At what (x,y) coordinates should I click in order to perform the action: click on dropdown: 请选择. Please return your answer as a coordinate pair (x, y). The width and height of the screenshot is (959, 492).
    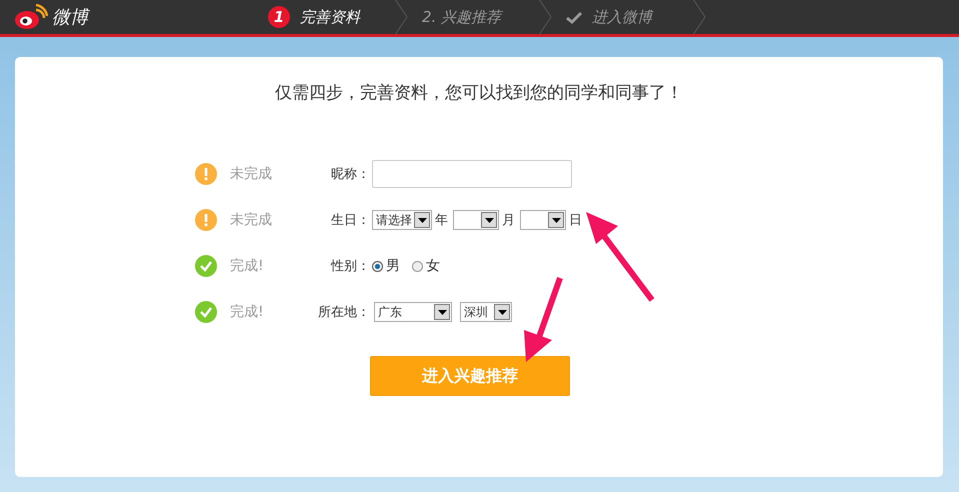
    Looking at the image, I should click on (402, 220).